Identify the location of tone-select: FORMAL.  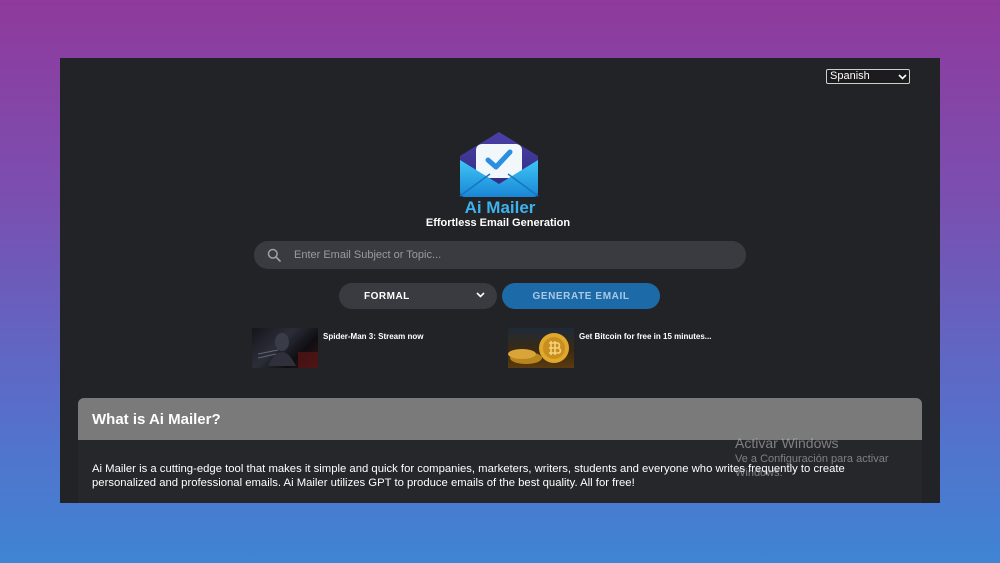
(418, 296).